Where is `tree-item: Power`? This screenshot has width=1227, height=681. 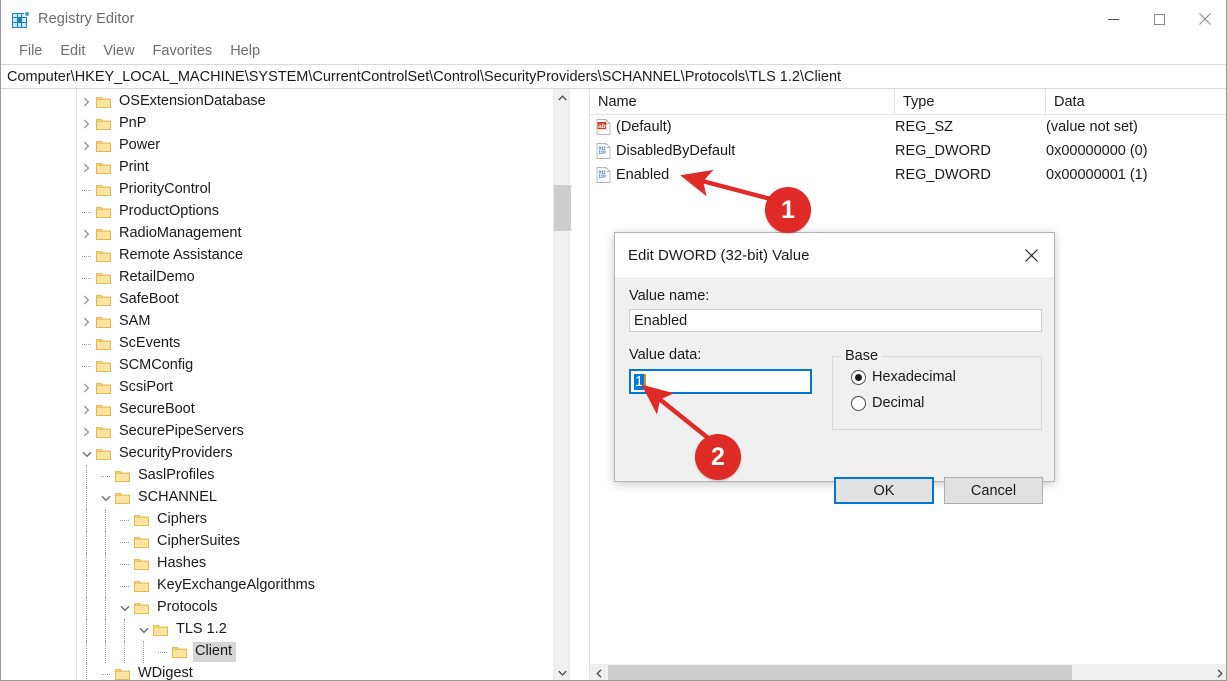
tree-item: Power is located at coordinates (323, 146).